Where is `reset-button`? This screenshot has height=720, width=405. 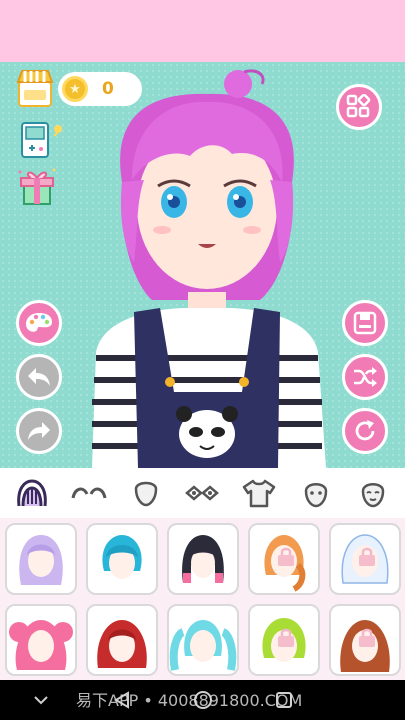
reset-button is located at coordinates (365, 431).